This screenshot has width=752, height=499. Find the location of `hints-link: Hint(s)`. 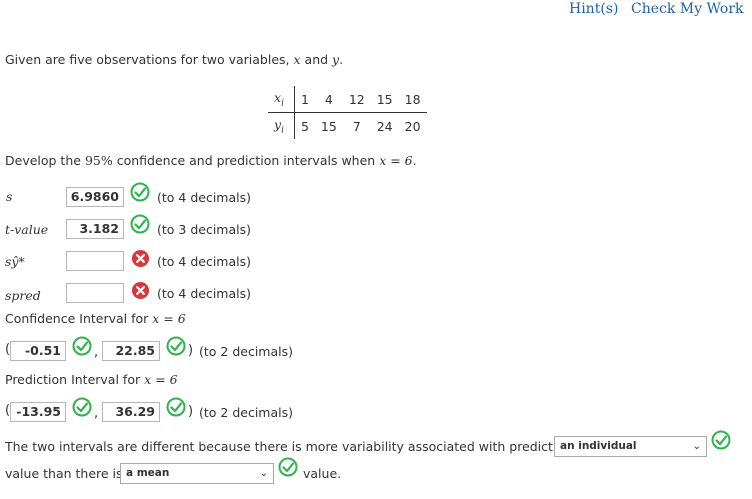

hints-link: Hint(s) is located at coordinates (593, 9).